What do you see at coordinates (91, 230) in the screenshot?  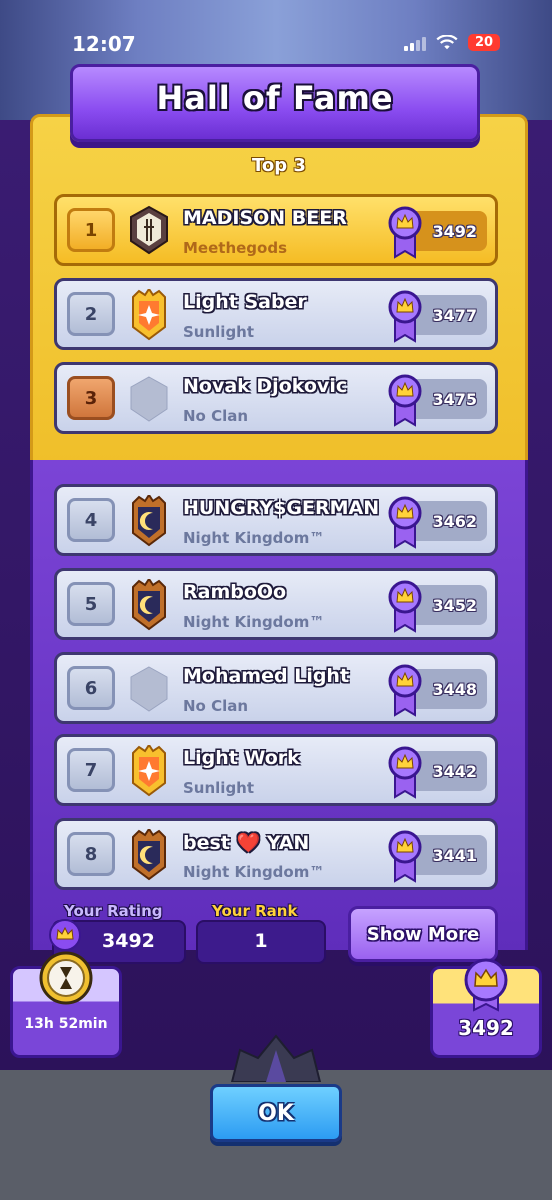 I see `rank-number: 1` at bounding box center [91, 230].